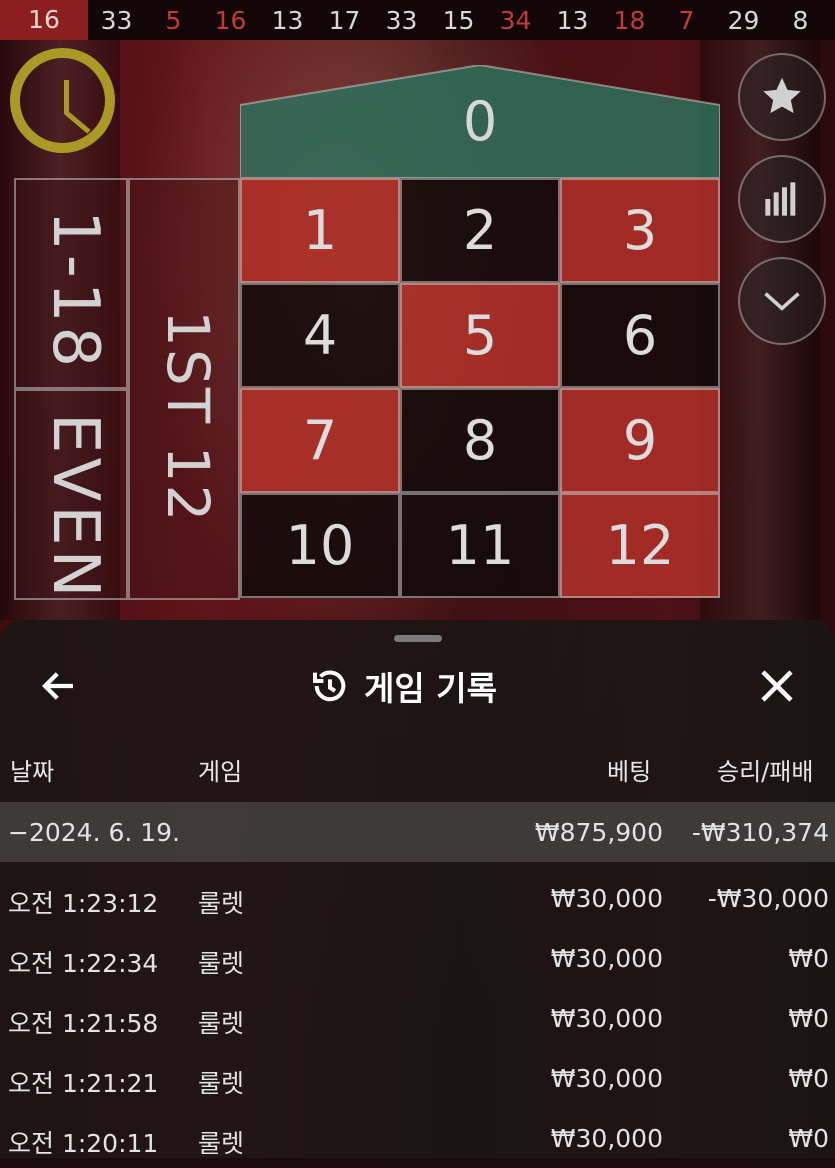  What do you see at coordinates (188, 417) in the screenshot?
I see `dozen-bet-label: 1ST 12` at bounding box center [188, 417].